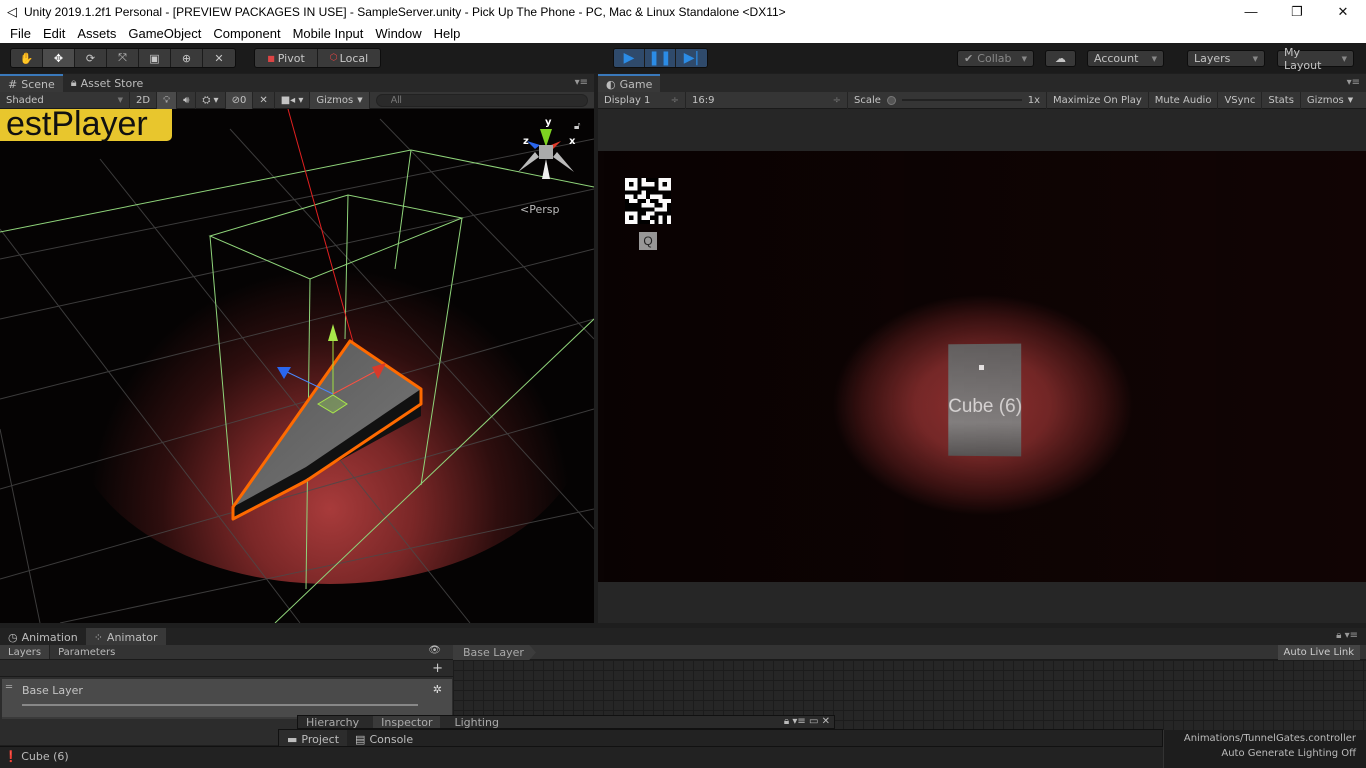 This screenshot has width=1366, height=768. What do you see at coordinates (65, 100) in the screenshot?
I see `shading-dropdown: Shaded ▼` at bounding box center [65, 100].